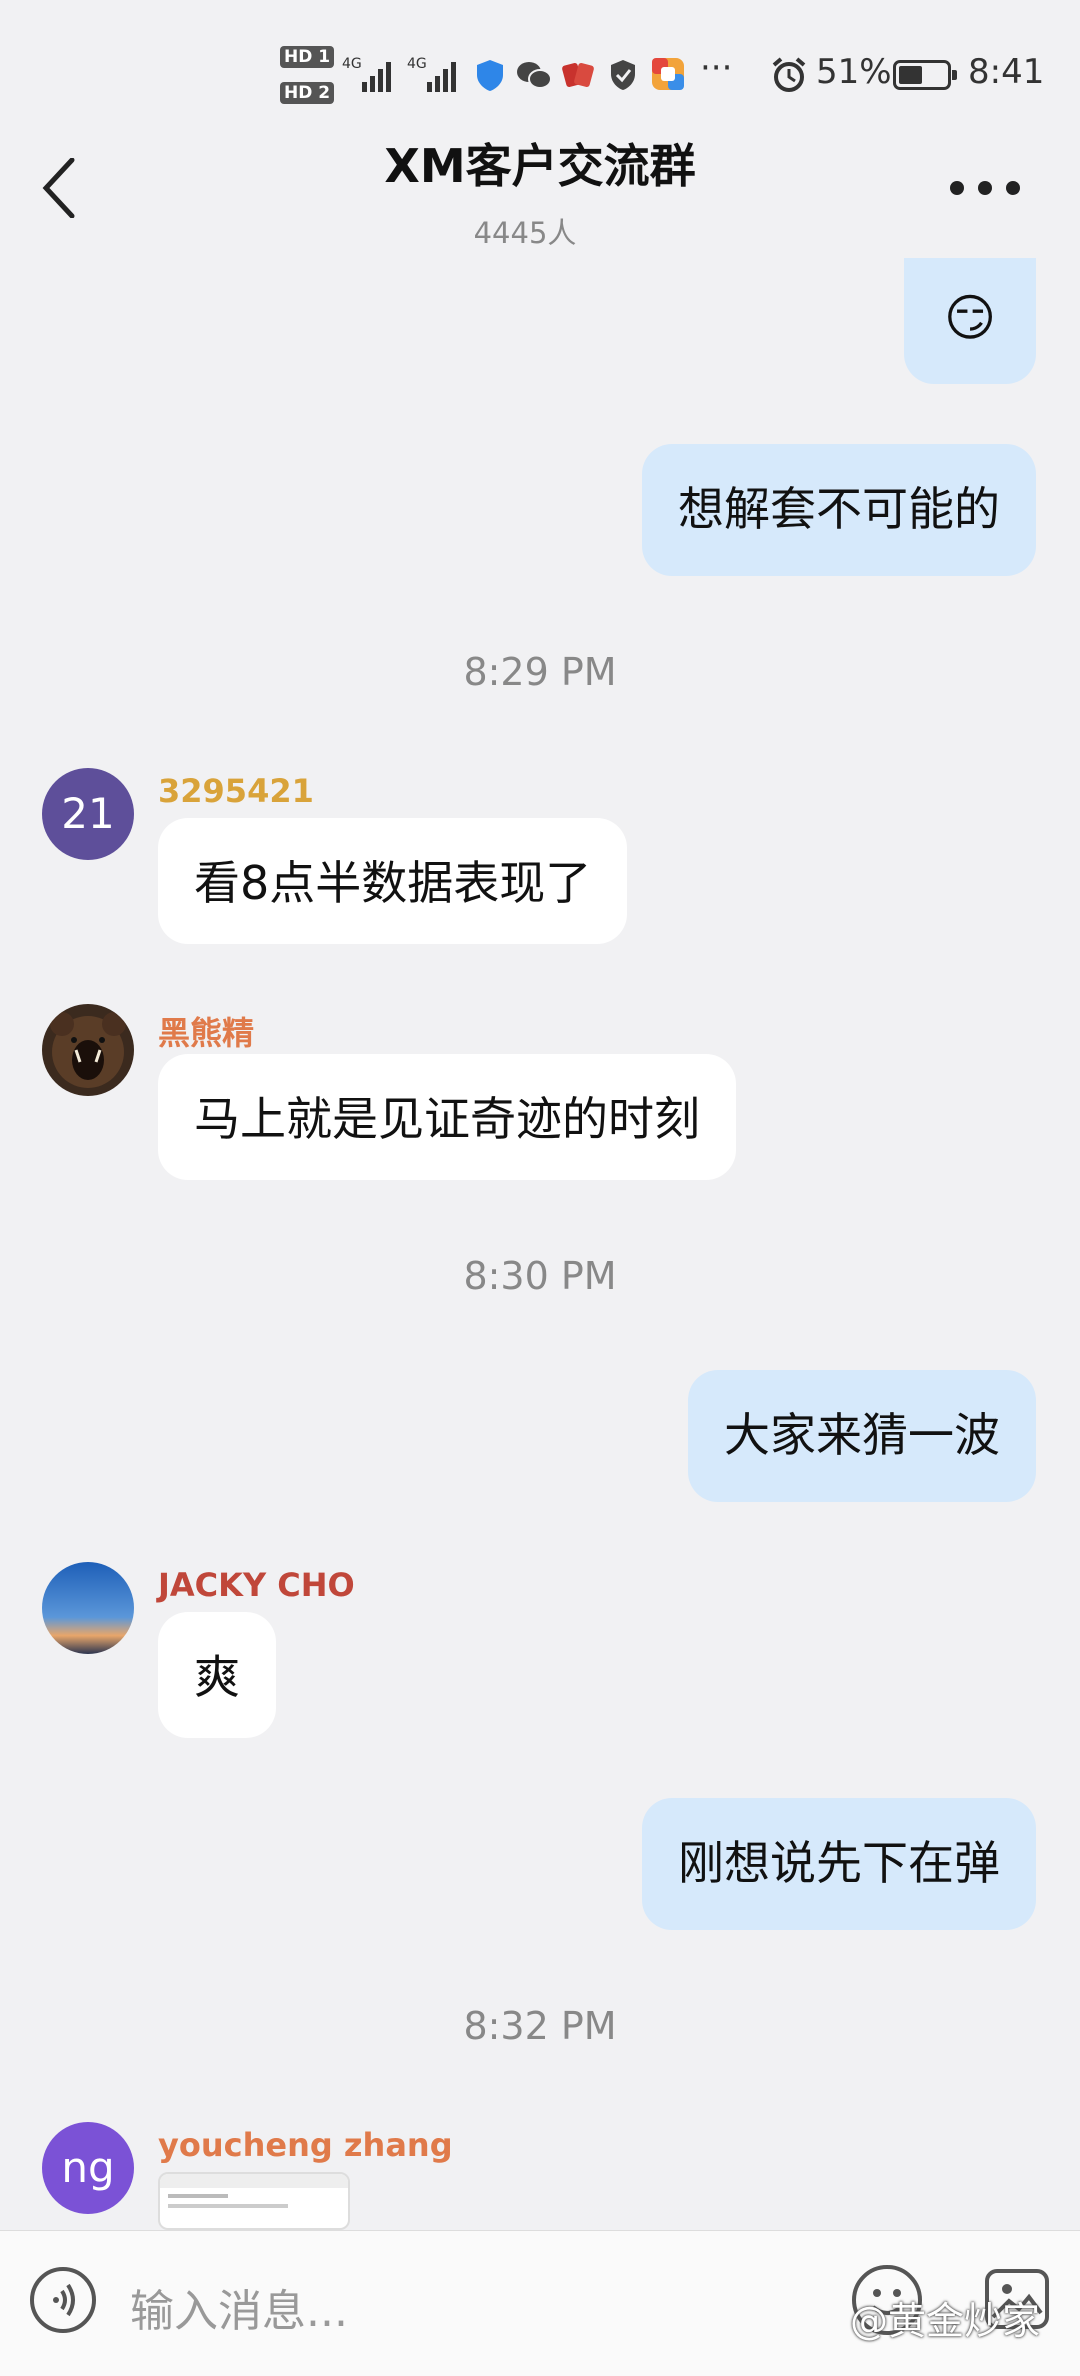  What do you see at coordinates (307, 93) in the screenshot?
I see `hd-sim2-badge: HD 2` at bounding box center [307, 93].